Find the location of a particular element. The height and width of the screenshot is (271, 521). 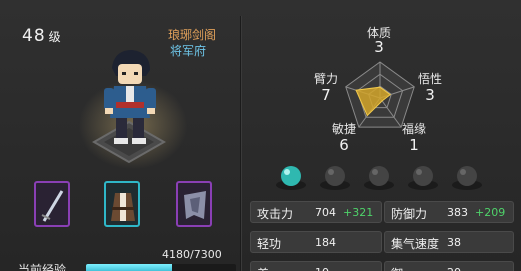

attr-row3-right-value: 20 is located at coordinates (454, 268).